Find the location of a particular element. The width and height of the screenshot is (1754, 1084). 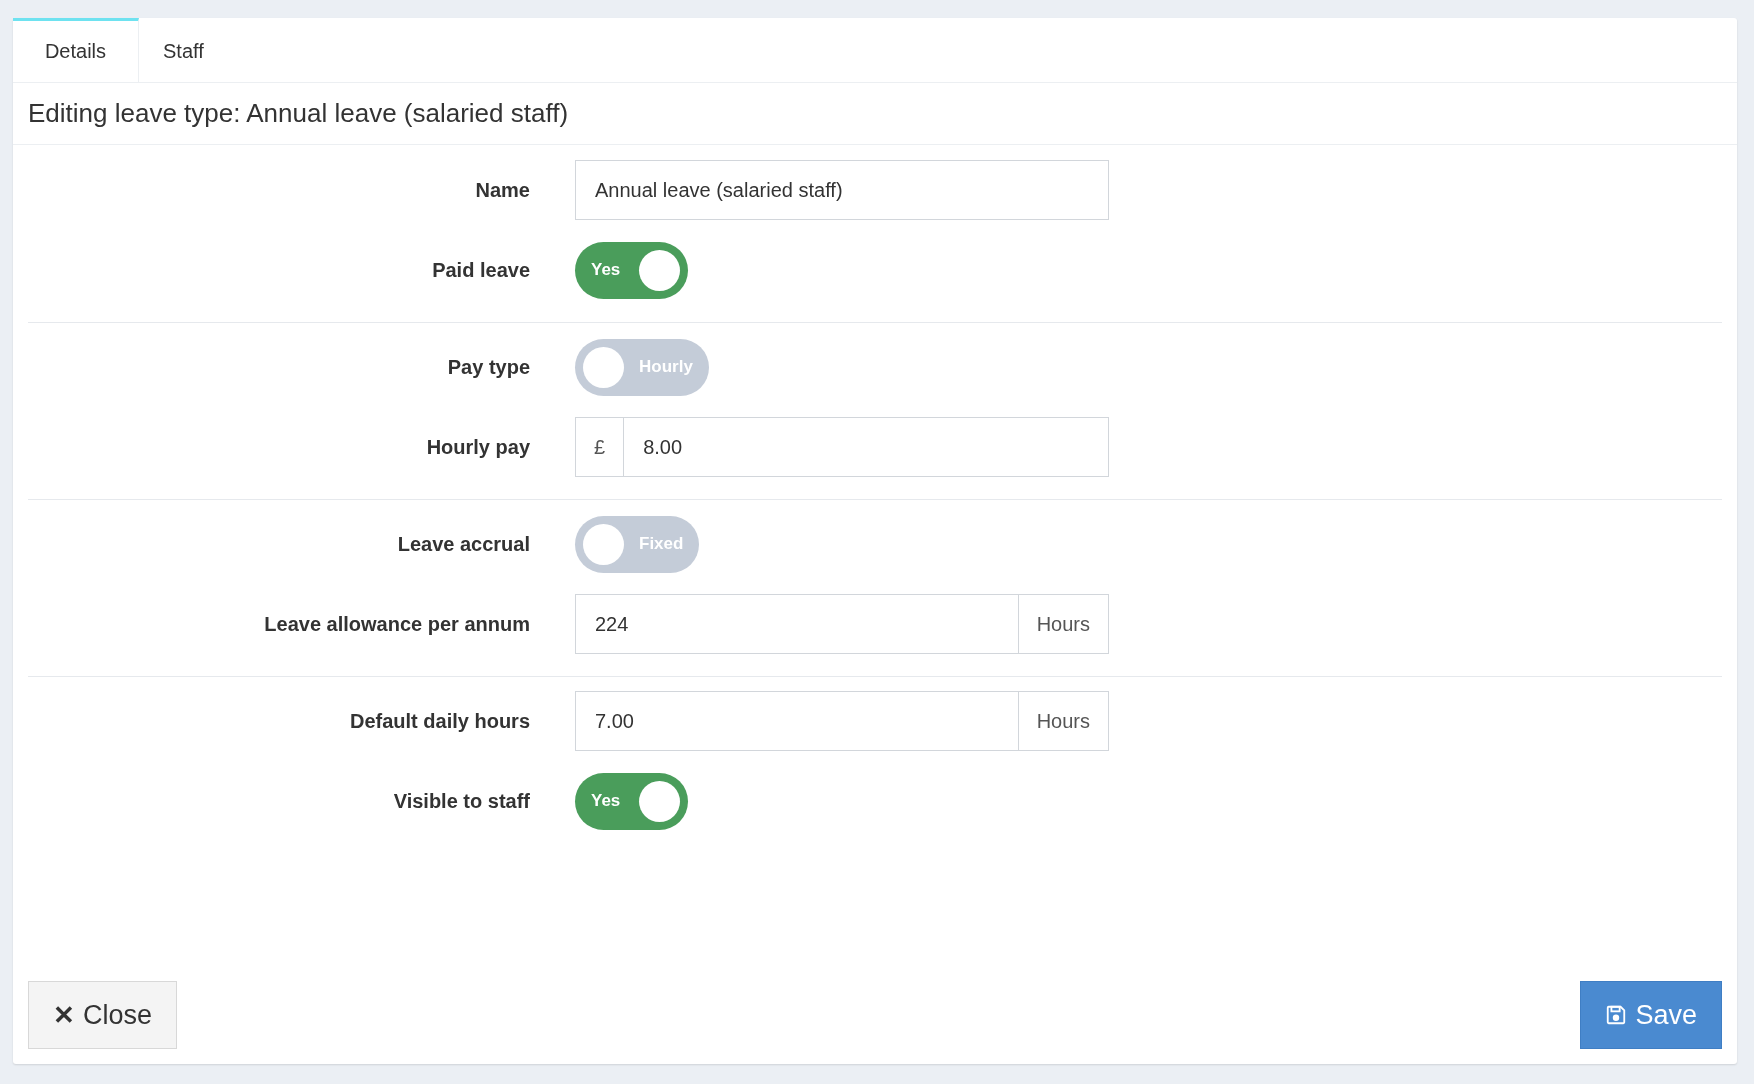

field-label: Pay type is located at coordinates (488, 367).